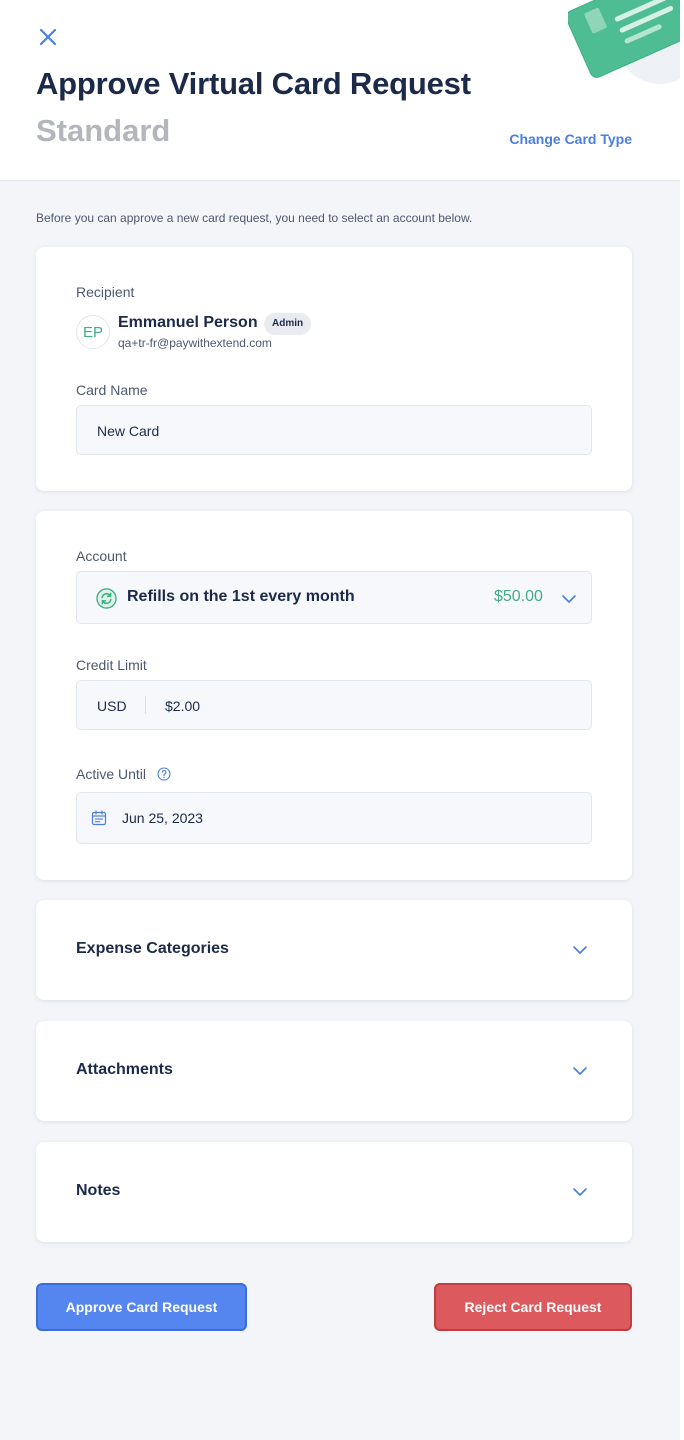 This screenshot has width=684, height=1440. I want to click on attachments-title: Attachments, so click(124, 1069).